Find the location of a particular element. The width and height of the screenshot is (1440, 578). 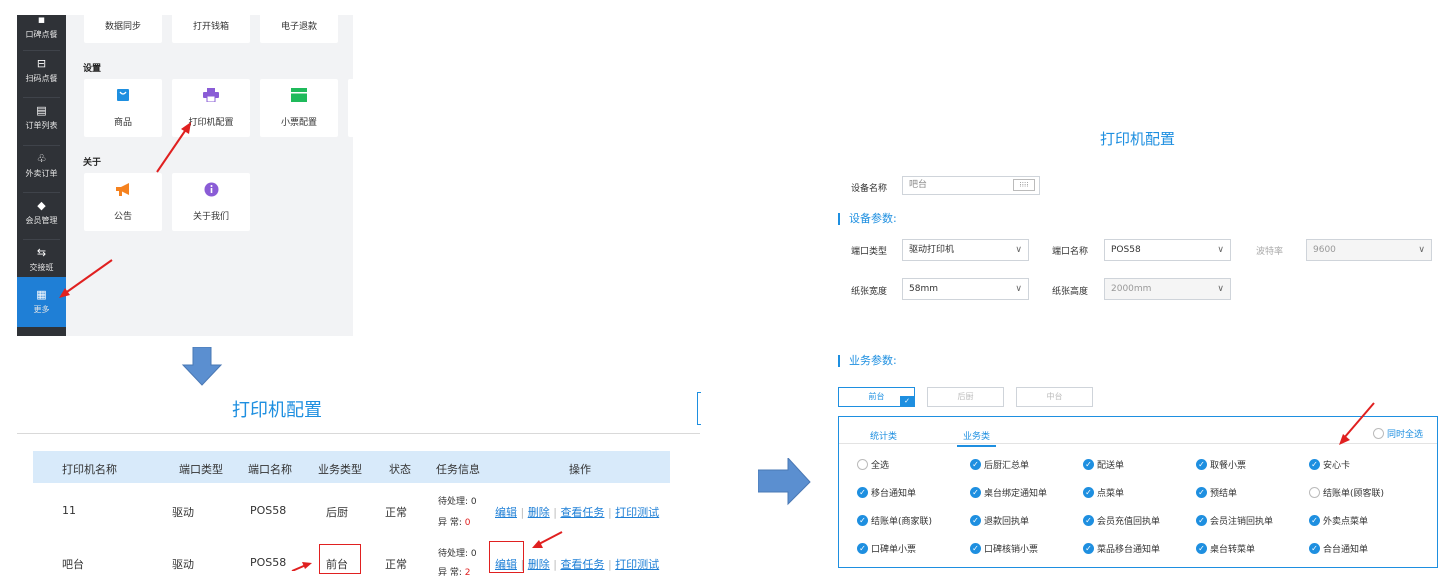

opt-safety-card: ✓ 安心卡 is located at coordinates (1329, 464).